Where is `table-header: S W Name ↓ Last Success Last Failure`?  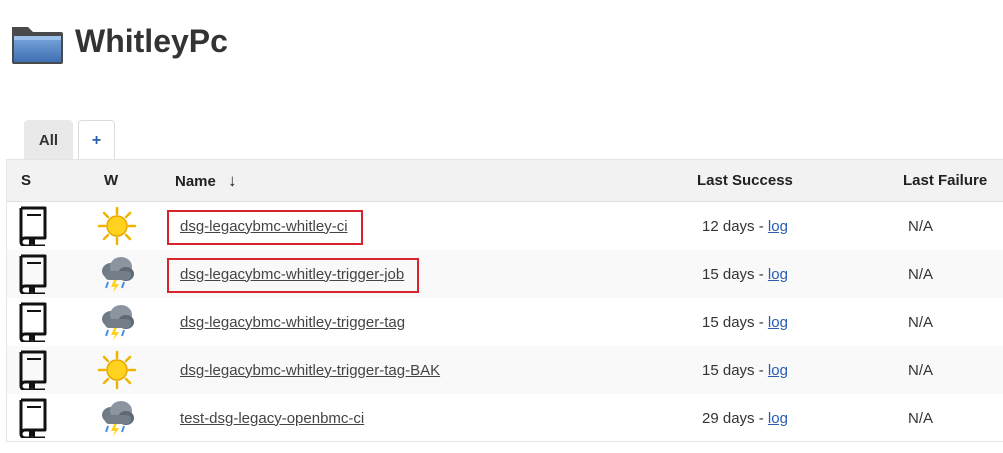
table-header: S W Name ↓ Last Success Last Failure is located at coordinates (505, 181).